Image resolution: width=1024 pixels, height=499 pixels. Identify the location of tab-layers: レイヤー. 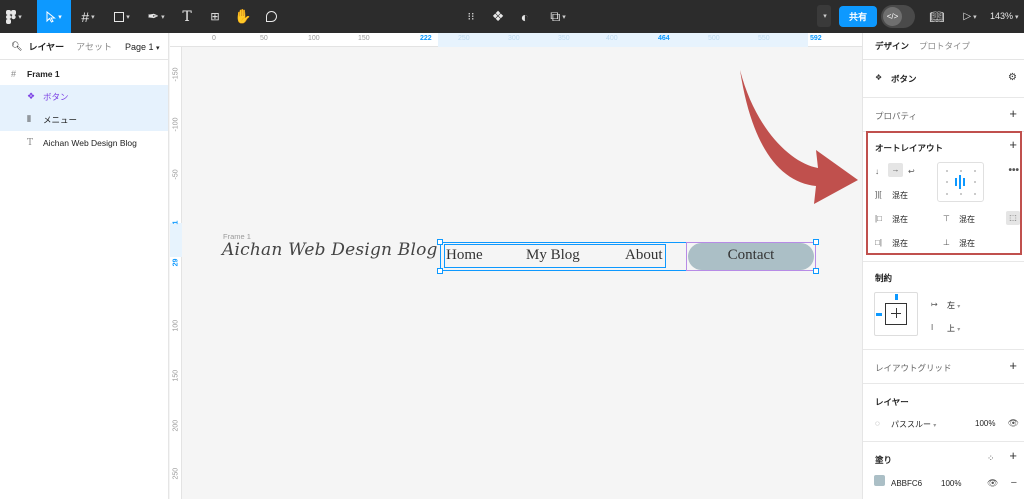
(46, 46).